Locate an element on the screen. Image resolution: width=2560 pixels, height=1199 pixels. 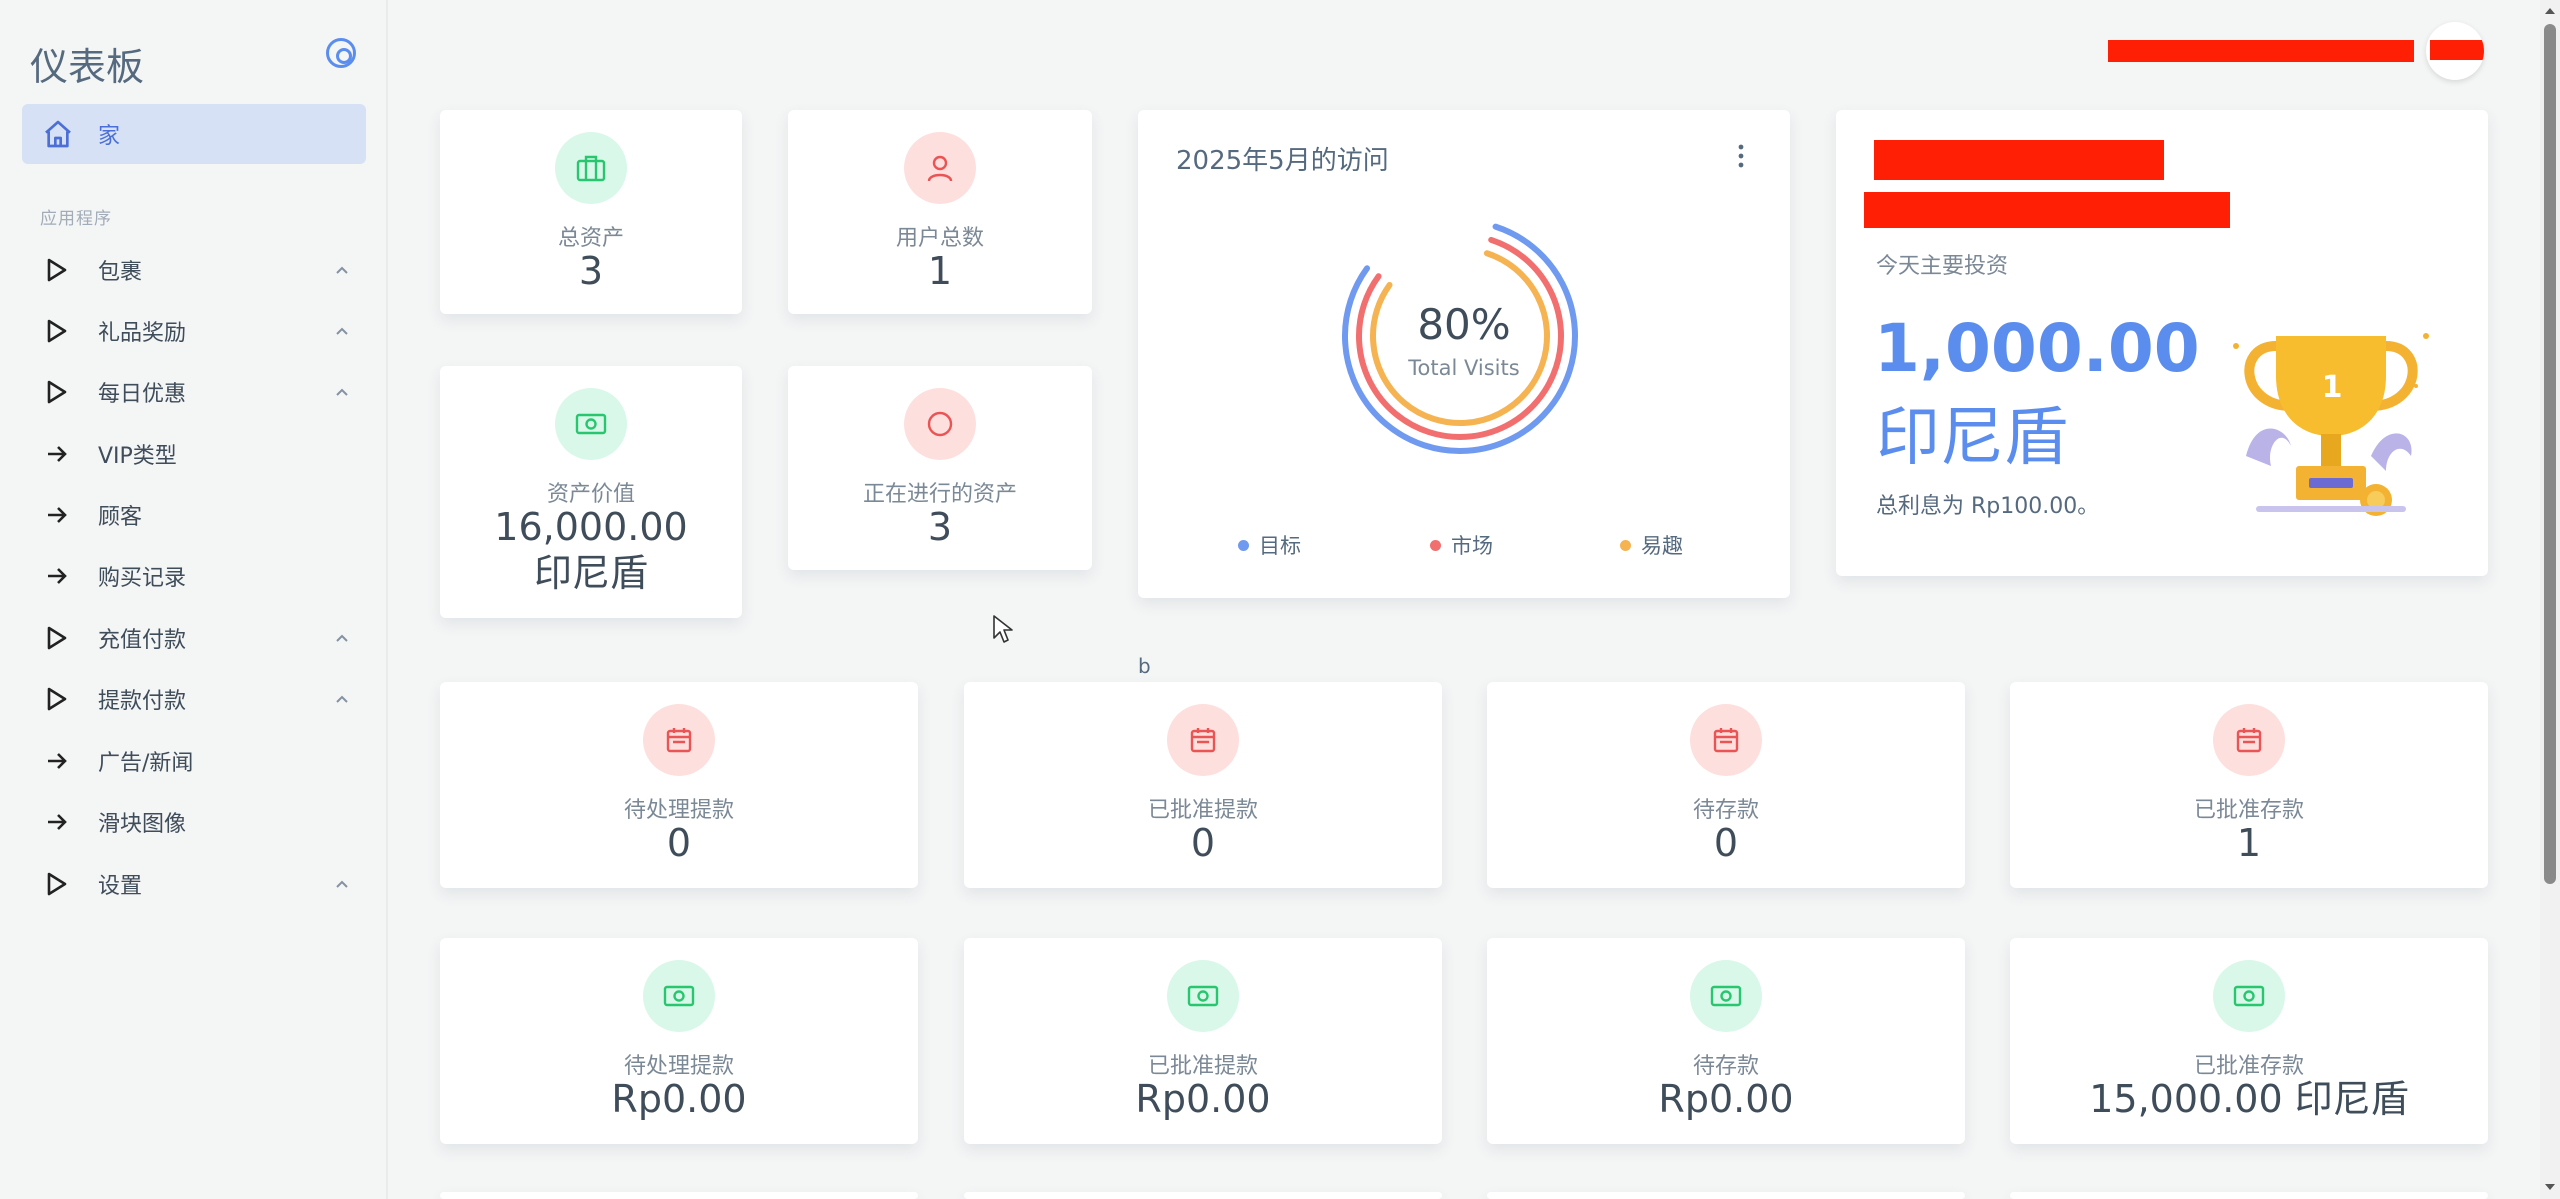
stat-card-approved-withdrawals: 已批准提款 0 is located at coordinates (1203, 785).